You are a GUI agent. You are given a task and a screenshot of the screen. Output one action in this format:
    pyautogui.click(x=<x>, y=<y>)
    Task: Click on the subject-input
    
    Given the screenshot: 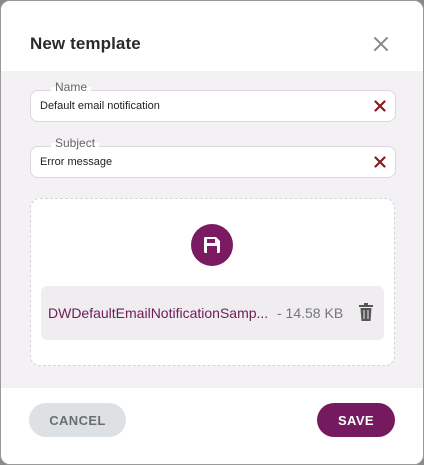 What is the action you would take?
    pyautogui.click(x=200, y=162)
    